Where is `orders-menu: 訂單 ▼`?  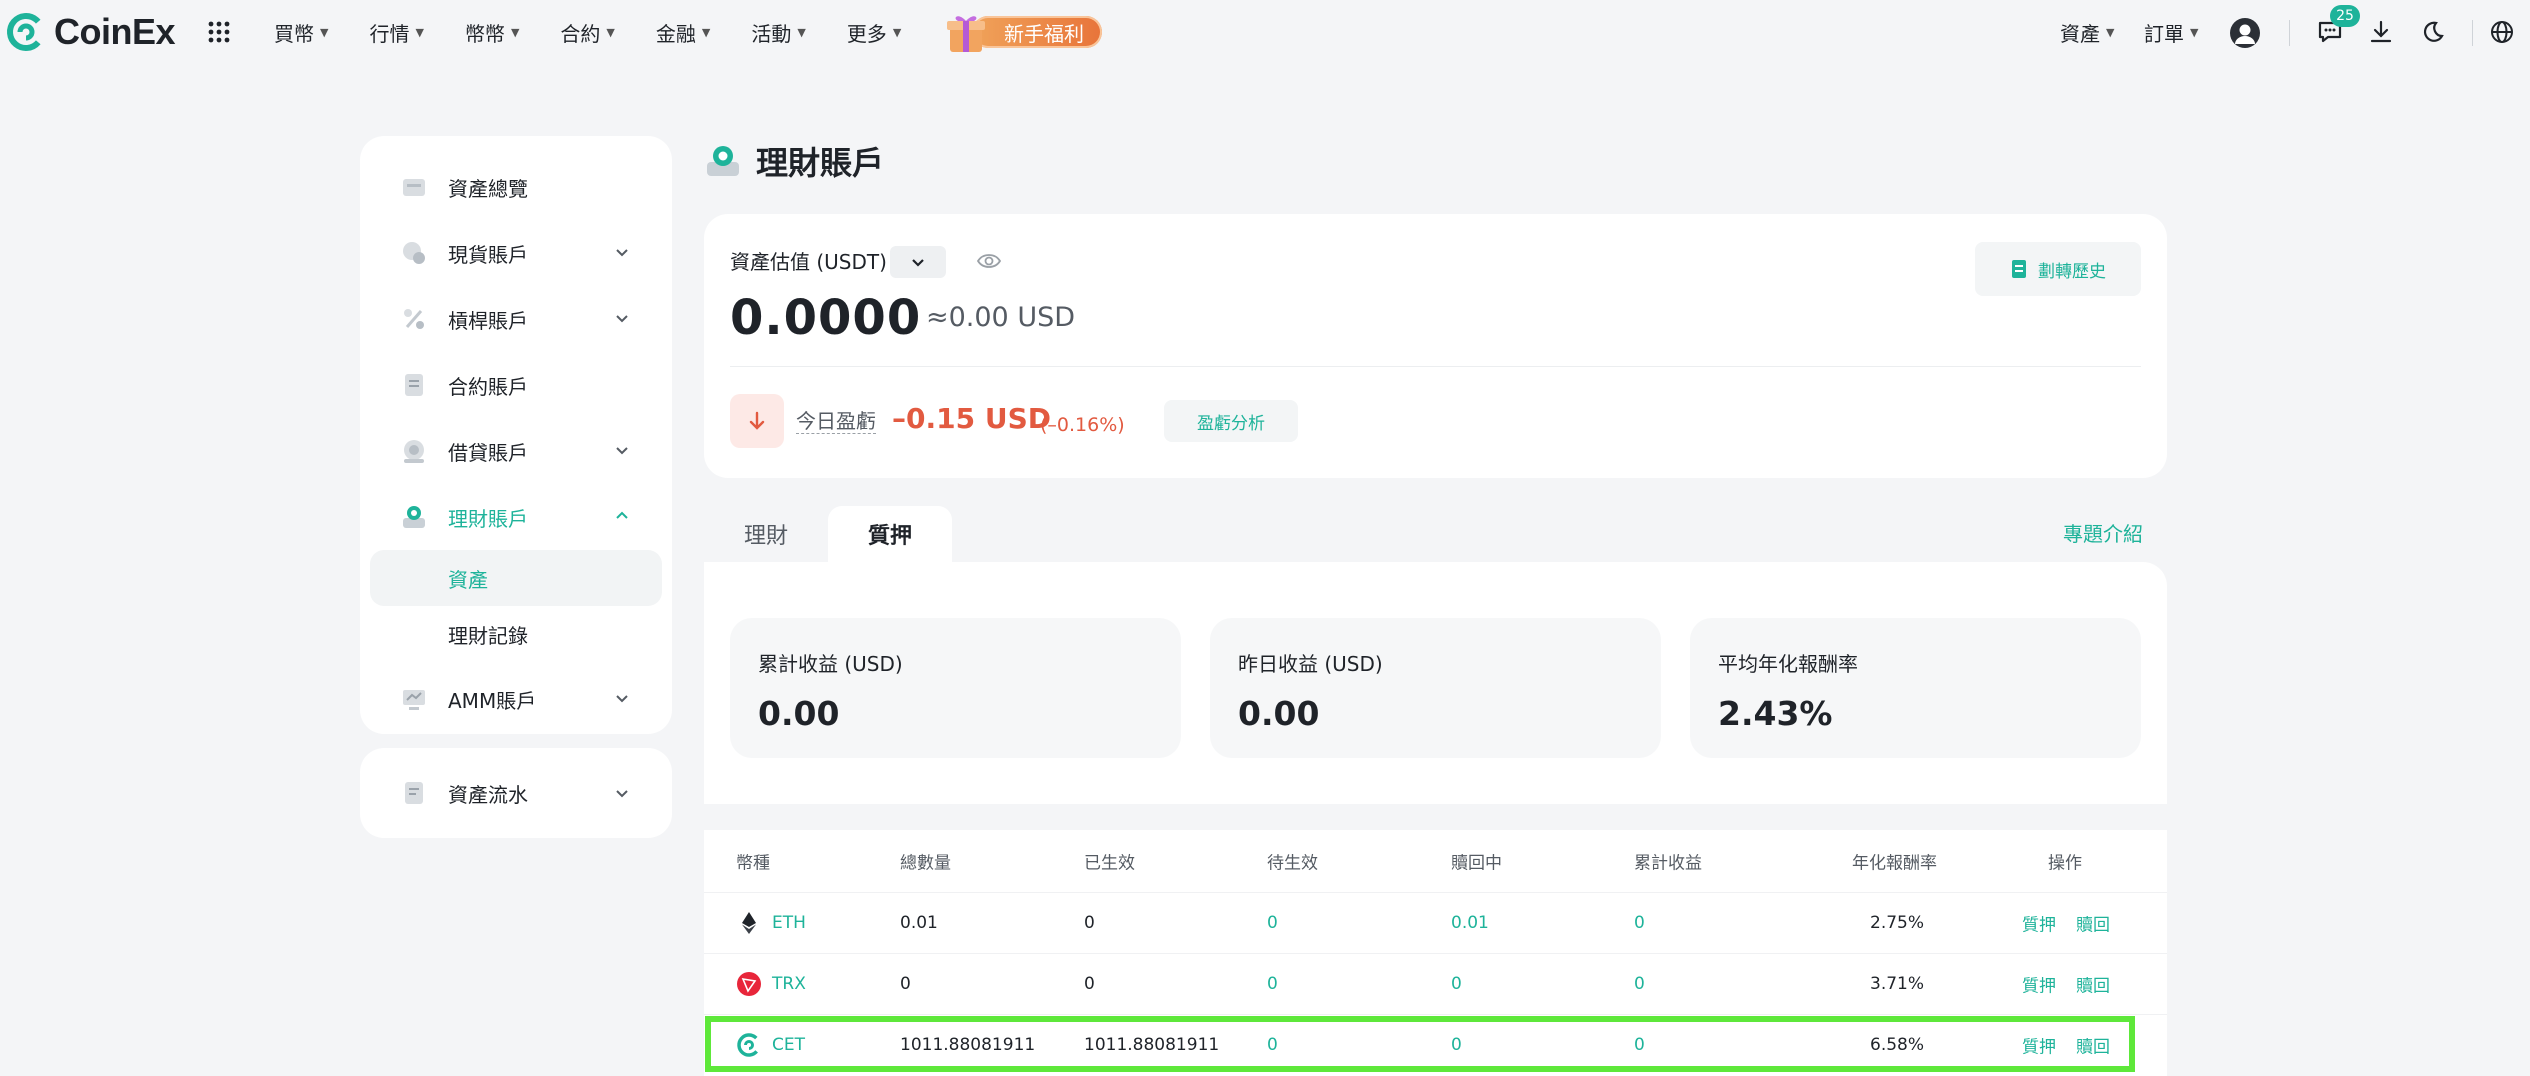
orders-menu: 訂單 ▼ is located at coordinates (2171, 32).